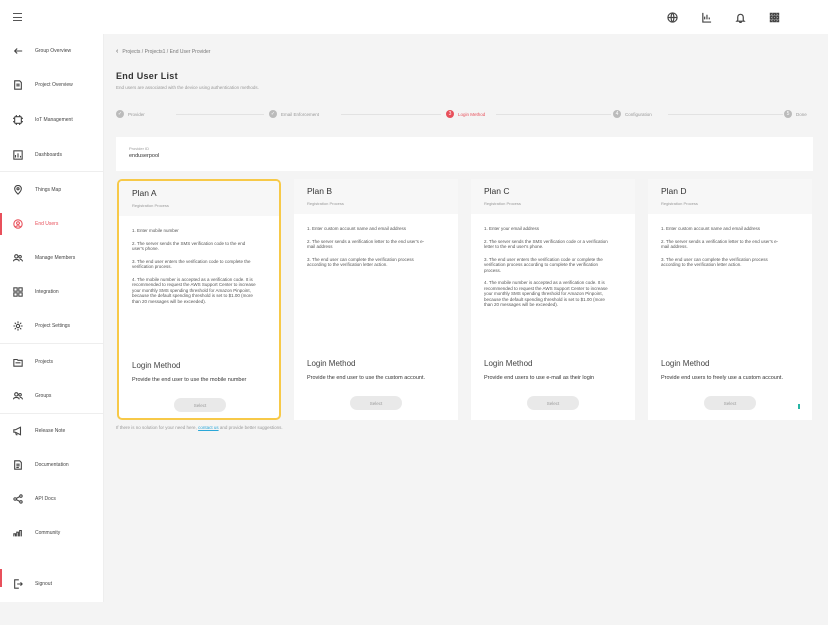 The image size is (828, 625). What do you see at coordinates (788, 114) in the screenshot?
I see `step-number: 5` at bounding box center [788, 114].